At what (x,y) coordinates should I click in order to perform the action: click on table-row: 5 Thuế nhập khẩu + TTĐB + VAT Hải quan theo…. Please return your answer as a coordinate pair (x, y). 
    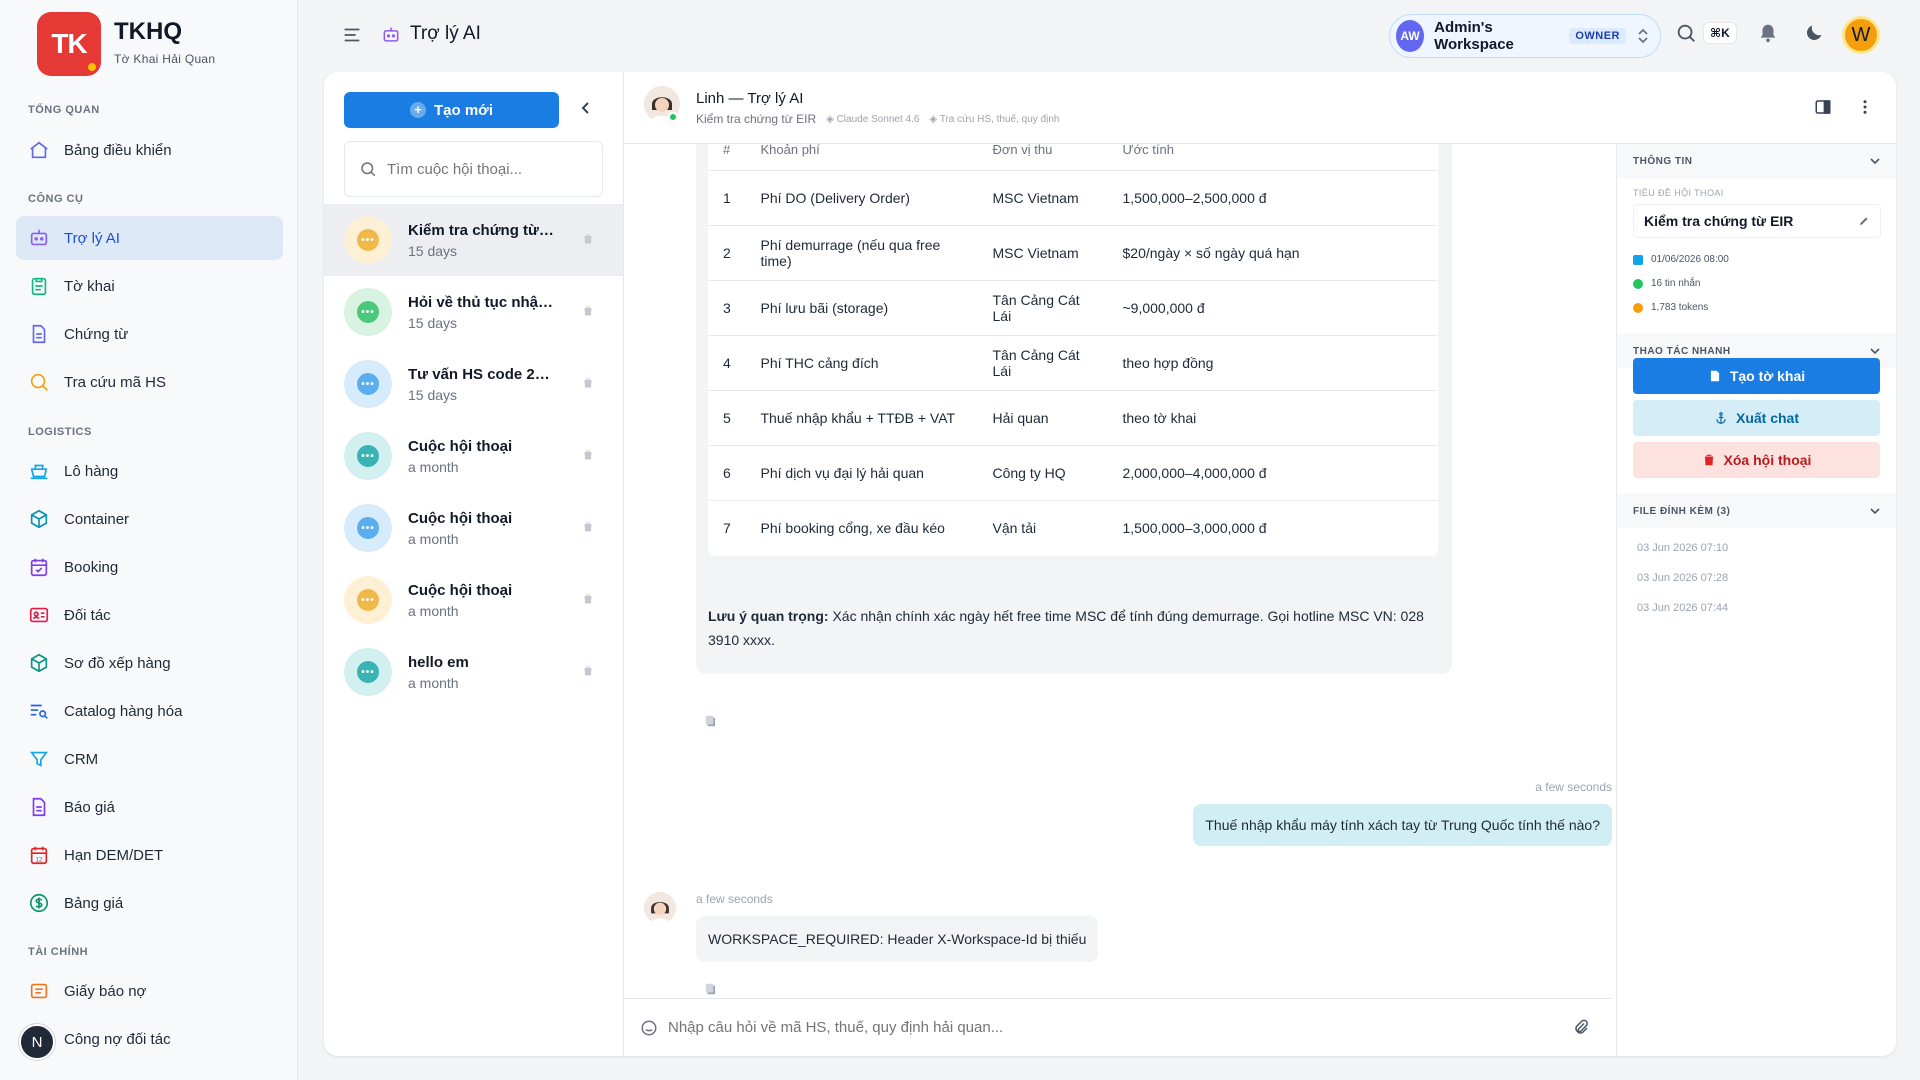
    Looking at the image, I should click on (1073, 418).